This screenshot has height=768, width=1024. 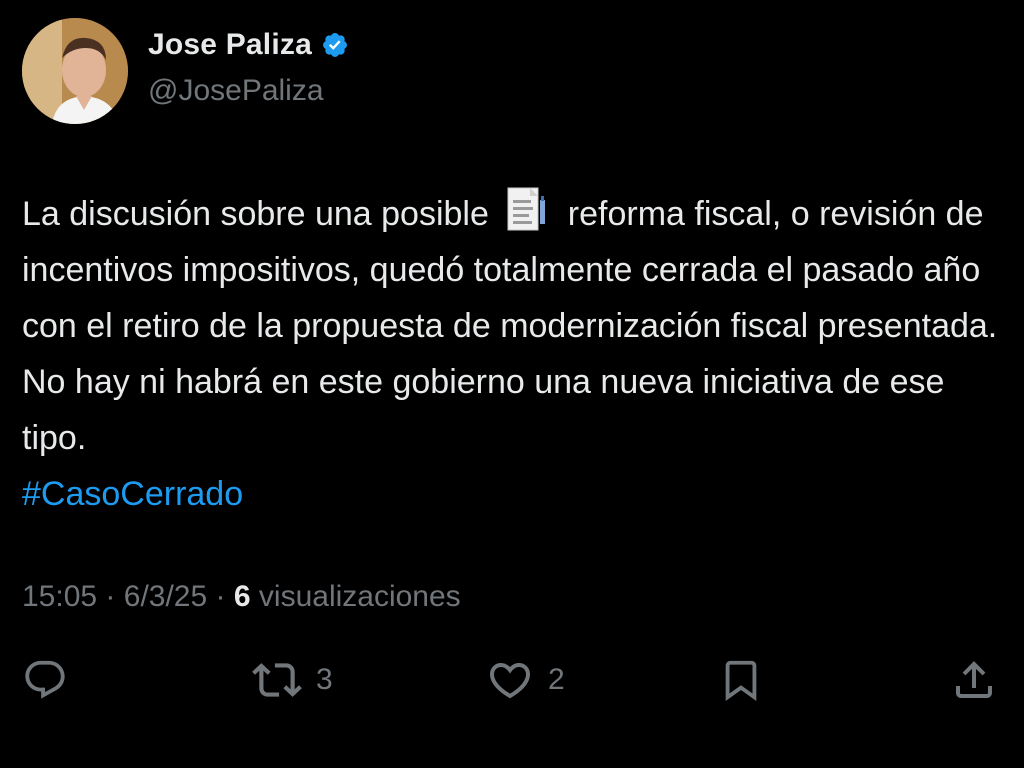 I want to click on tweet-text-part1: La discusión sobre una posible, so click(x=255, y=214).